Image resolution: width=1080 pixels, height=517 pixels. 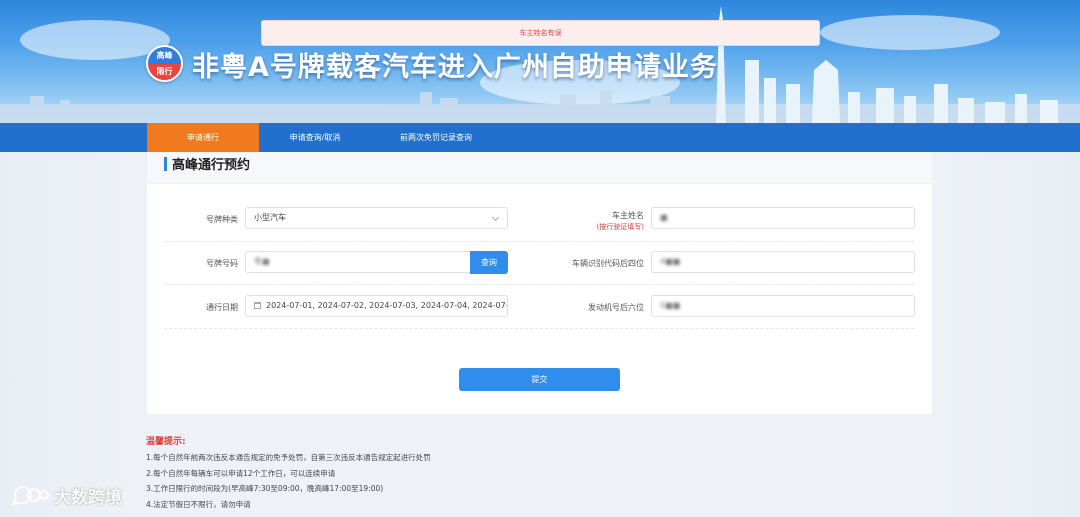 I want to click on tip-item: 4.法定节假日不限行，请勿申请, so click(x=198, y=504).